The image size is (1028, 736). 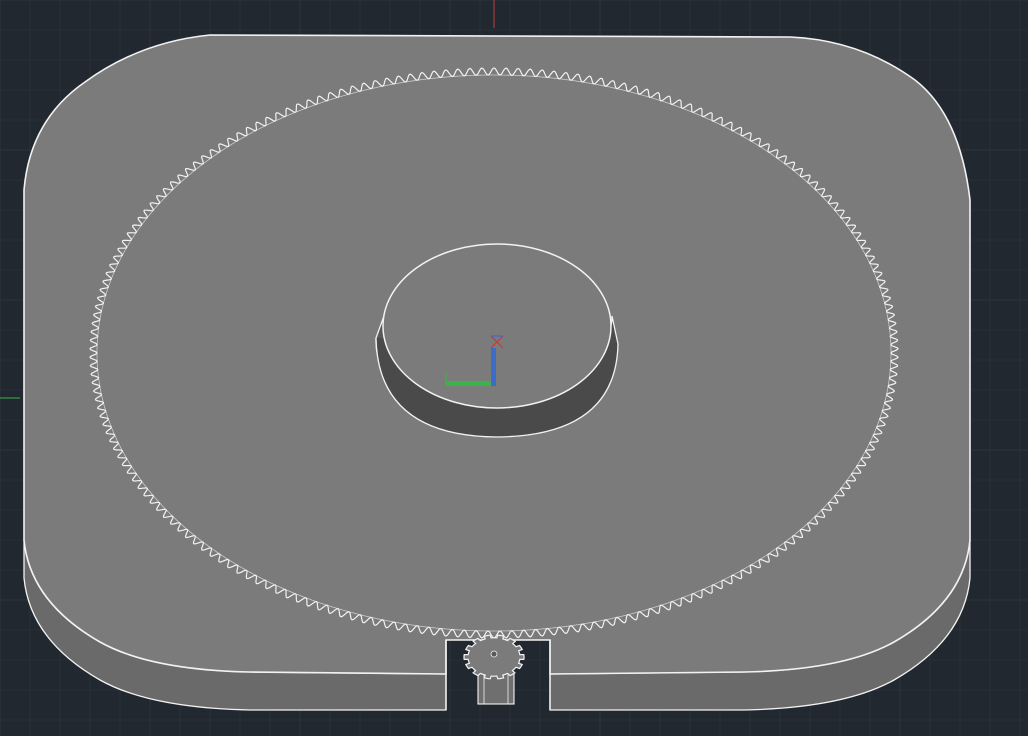 What do you see at coordinates (494, 654) in the screenshot?
I see `pinion-bore` at bounding box center [494, 654].